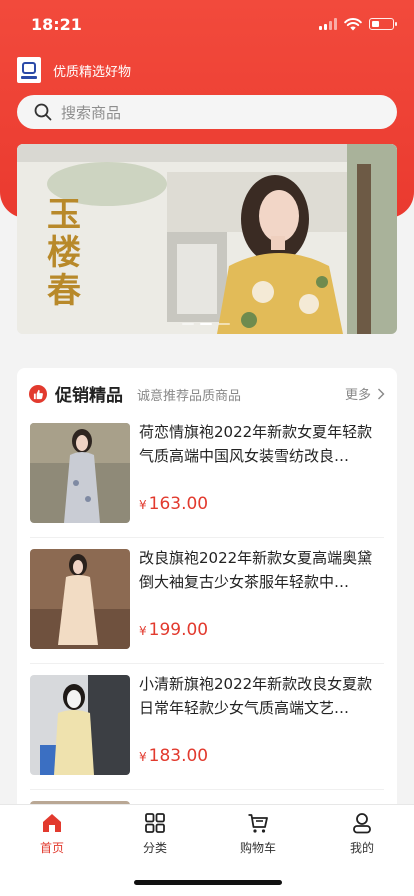  I want to click on cellular-signal-icon, so click(328, 24).